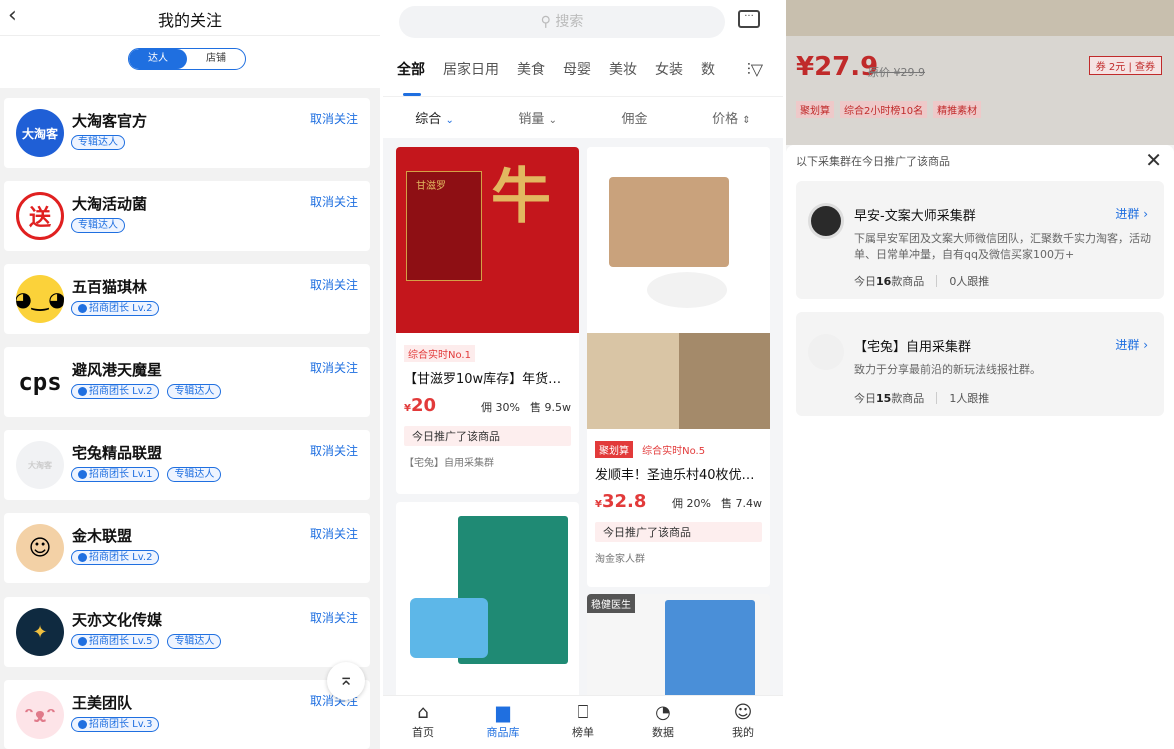 The height and width of the screenshot is (749, 1174). I want to click on tab-mine-nav: ☺ 我的, so click(743, 722).